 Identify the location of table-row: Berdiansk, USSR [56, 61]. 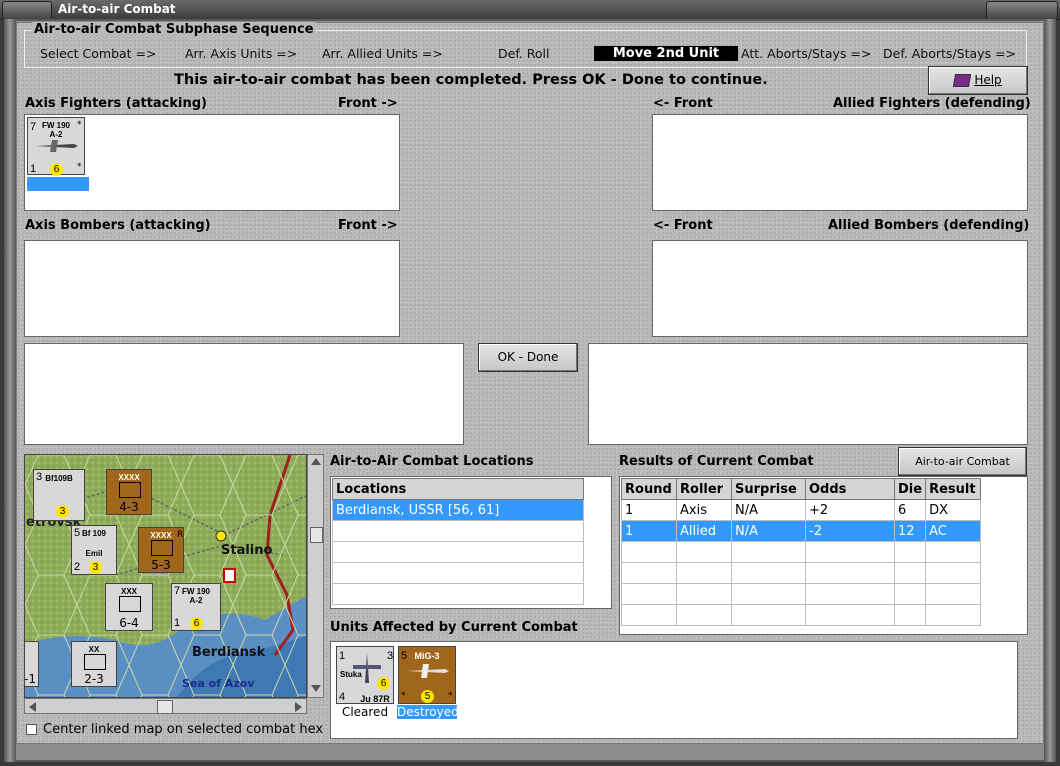
(458, 510).